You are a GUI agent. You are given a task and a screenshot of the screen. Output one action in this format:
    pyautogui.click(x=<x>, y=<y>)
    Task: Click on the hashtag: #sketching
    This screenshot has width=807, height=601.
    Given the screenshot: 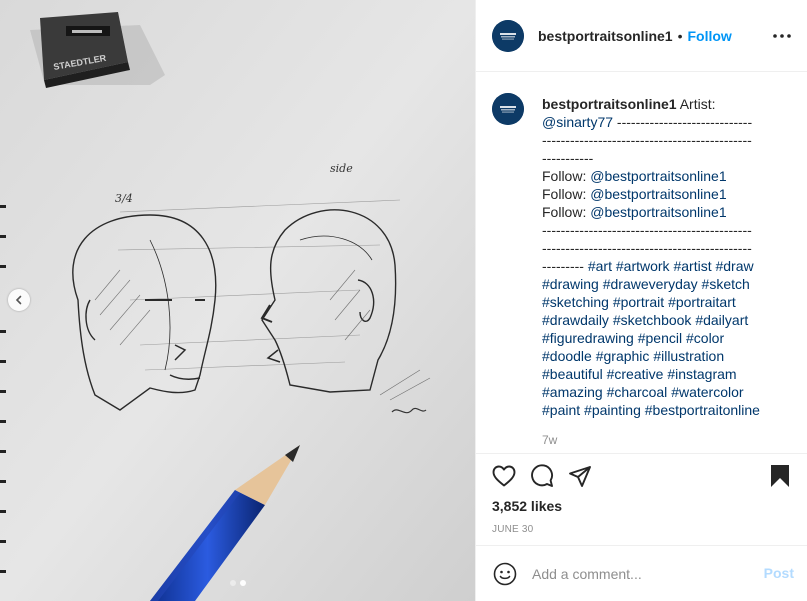 What is the action you would take?
    pyautogui.click(x=575, y=302)
    